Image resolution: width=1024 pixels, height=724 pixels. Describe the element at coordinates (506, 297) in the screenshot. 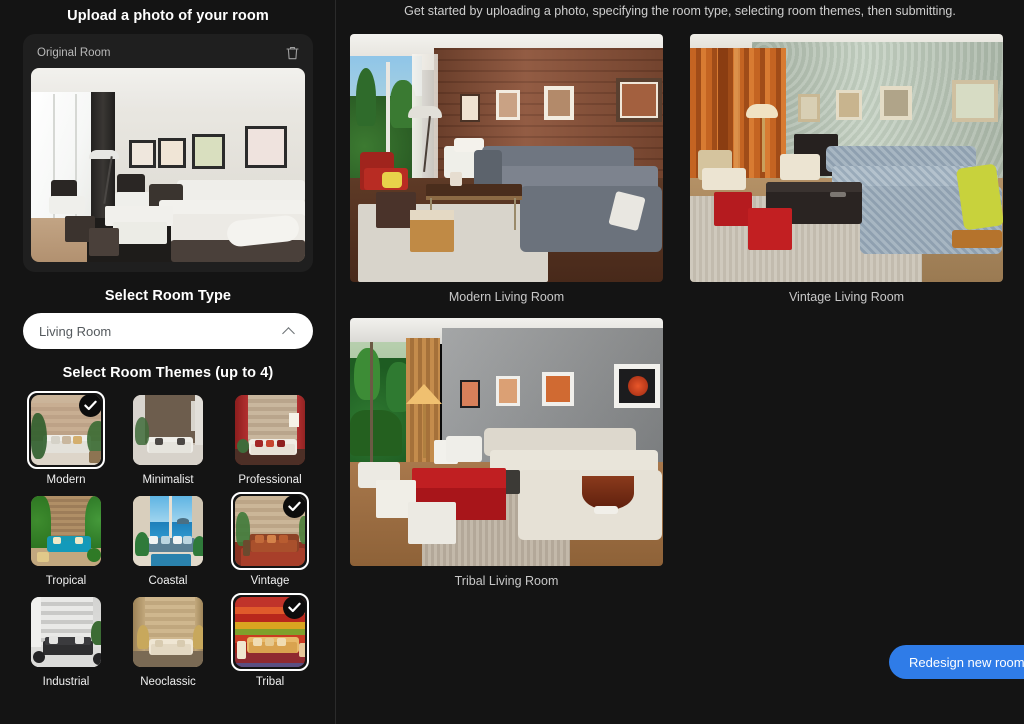

I see `result-caption: Modern Living Room` at that location.